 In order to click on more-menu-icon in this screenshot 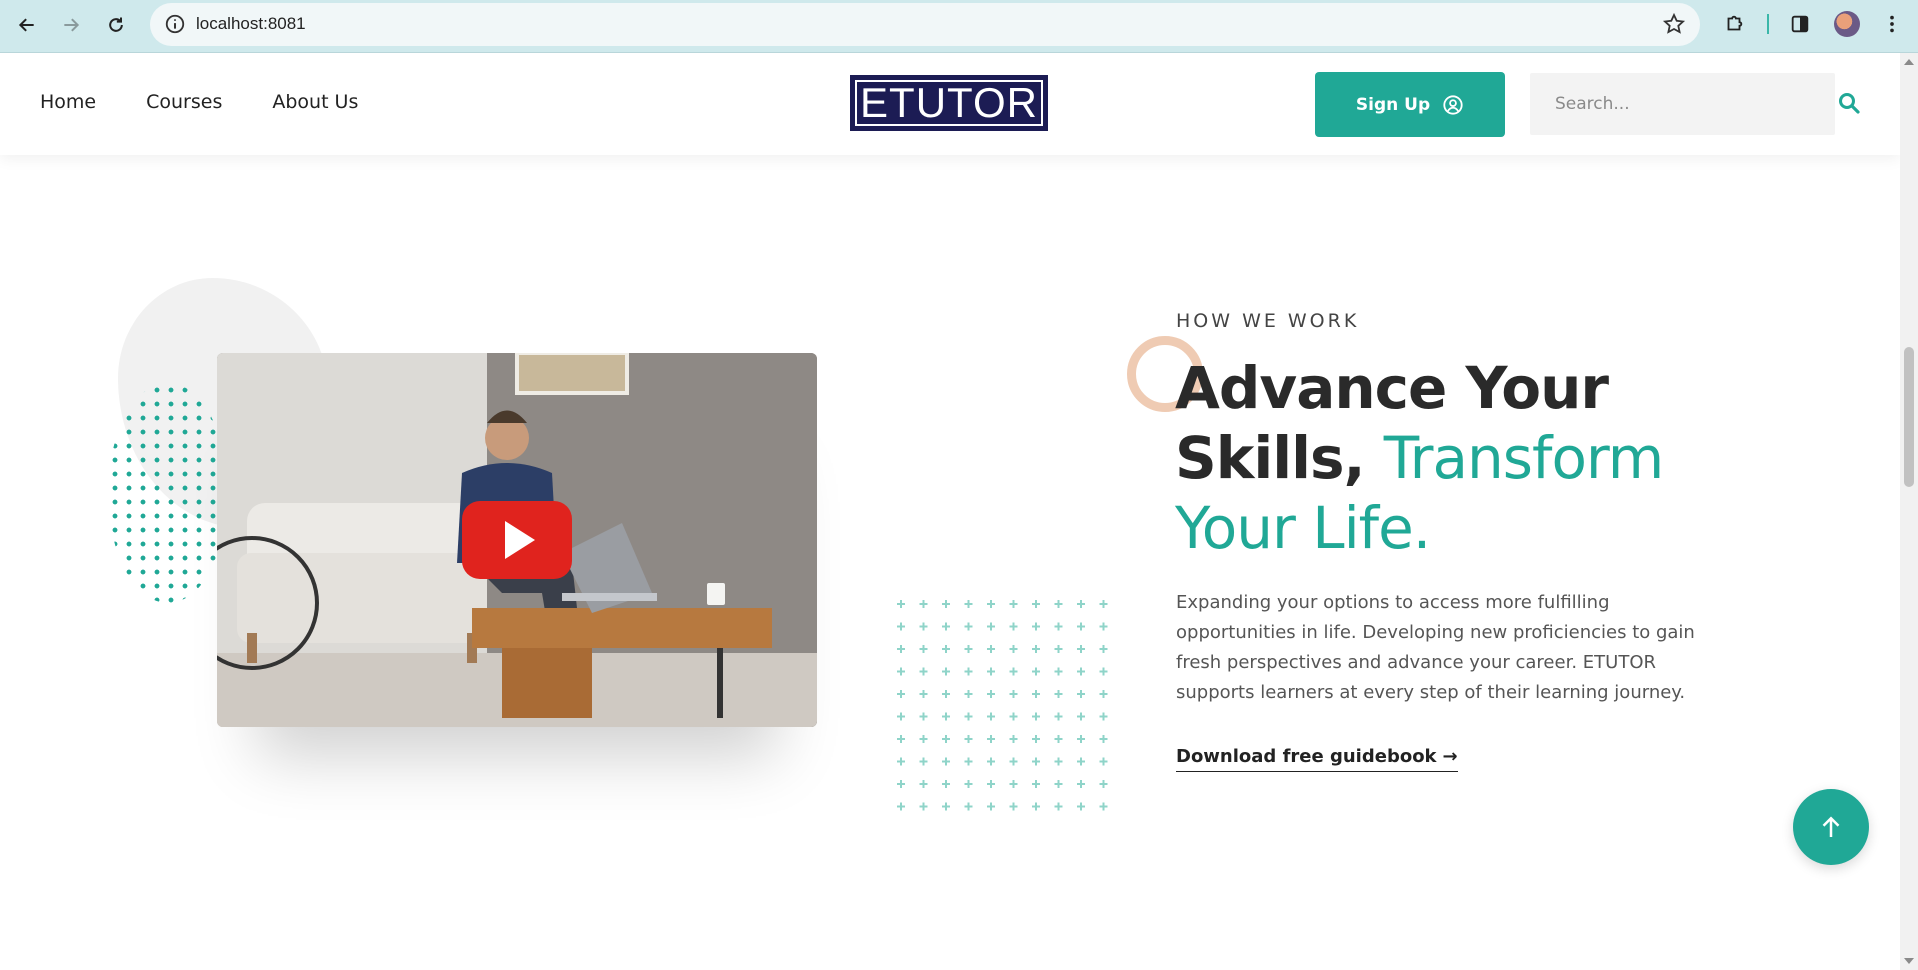, I will do `click(1892, 24)`.